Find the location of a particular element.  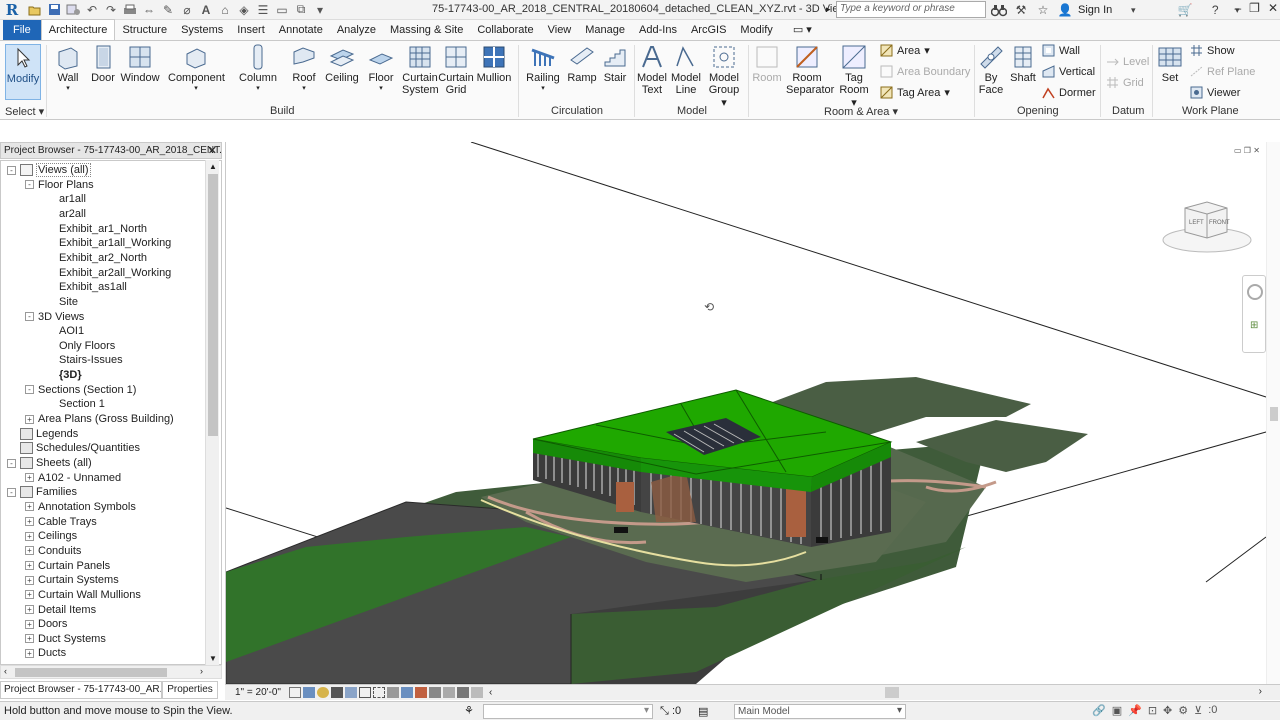

tag-icon: ⌀ is located at coordinates (187, 10).